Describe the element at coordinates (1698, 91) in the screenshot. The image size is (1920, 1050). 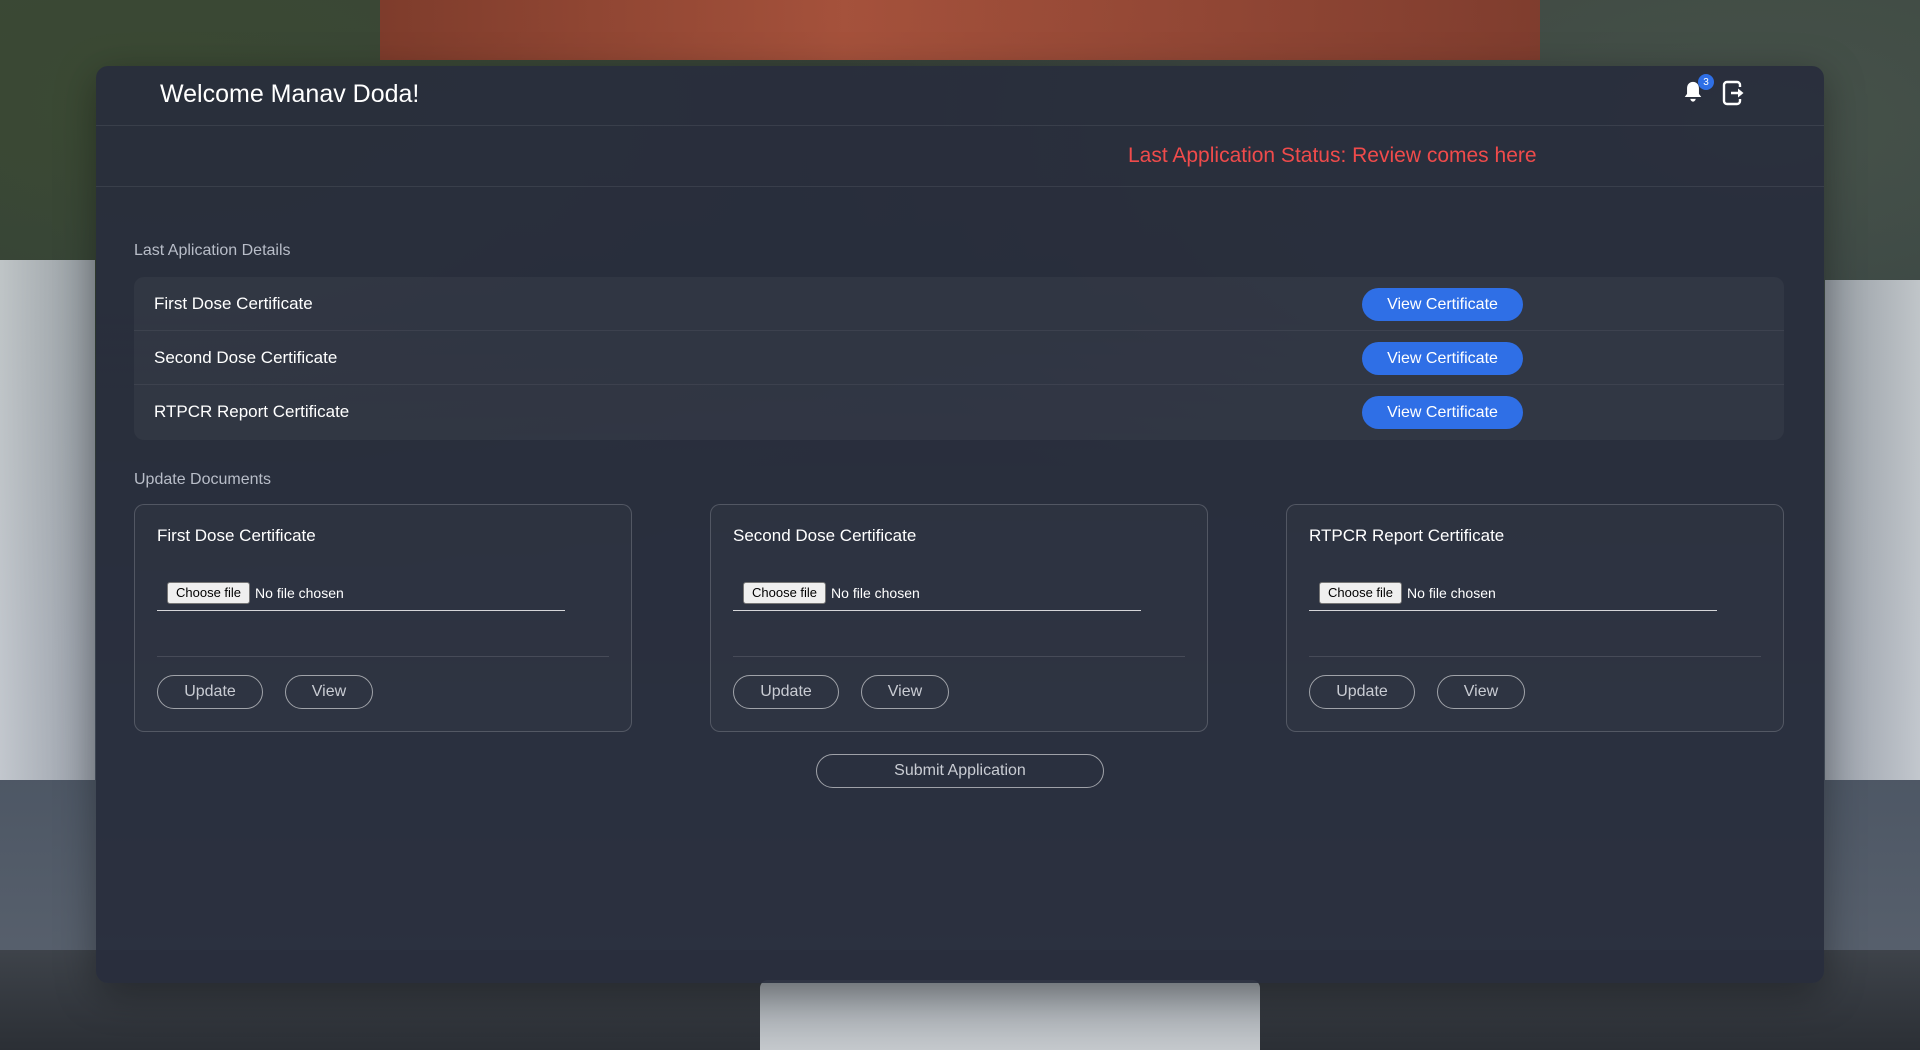
I see `notifications-button: 3` at that location.